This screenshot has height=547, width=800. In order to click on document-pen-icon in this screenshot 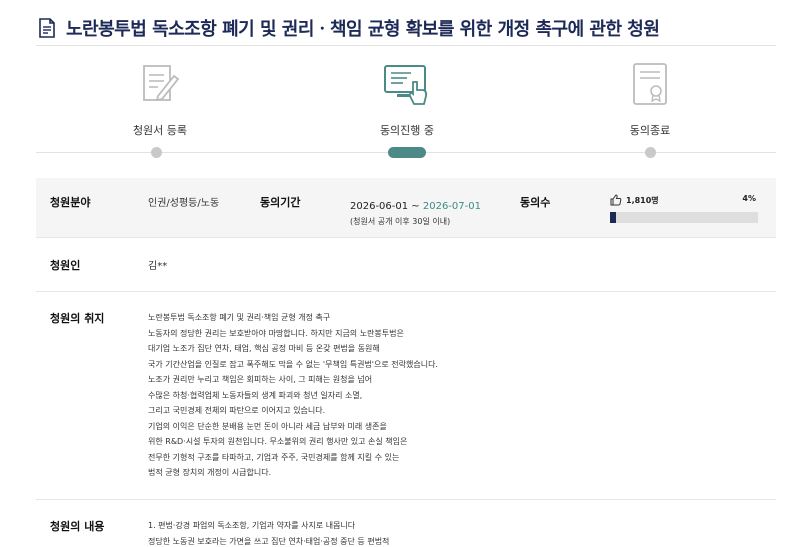, I will do `click(160, 84)`.